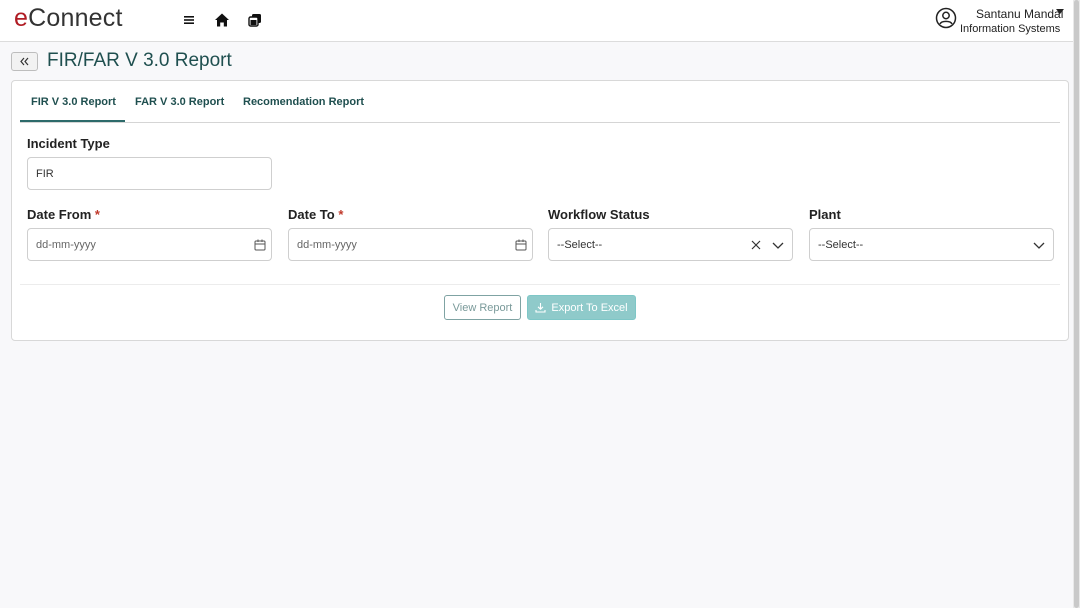 The width and height of the screenshot is (1080, 608). I want to click on scrollbar-thumb, so click(1076, 304).